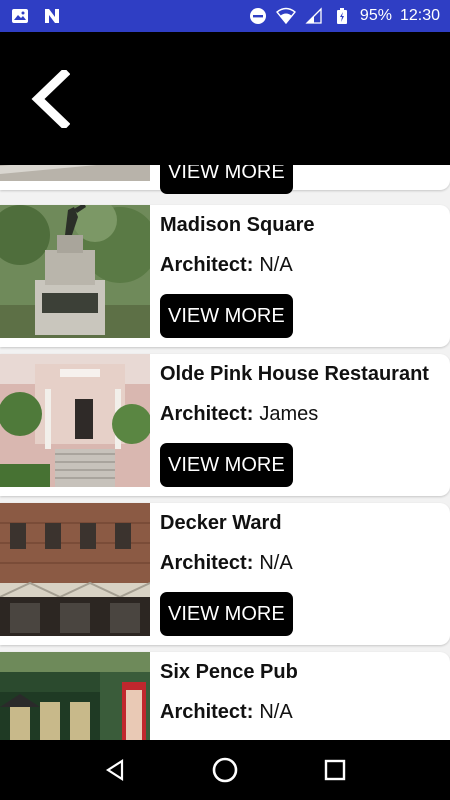 Image resolution: width=450 pixels, height=800 pixels. Describe the element at coordinates (20, 16) in the screenshot. I see `image-icon` at that location.